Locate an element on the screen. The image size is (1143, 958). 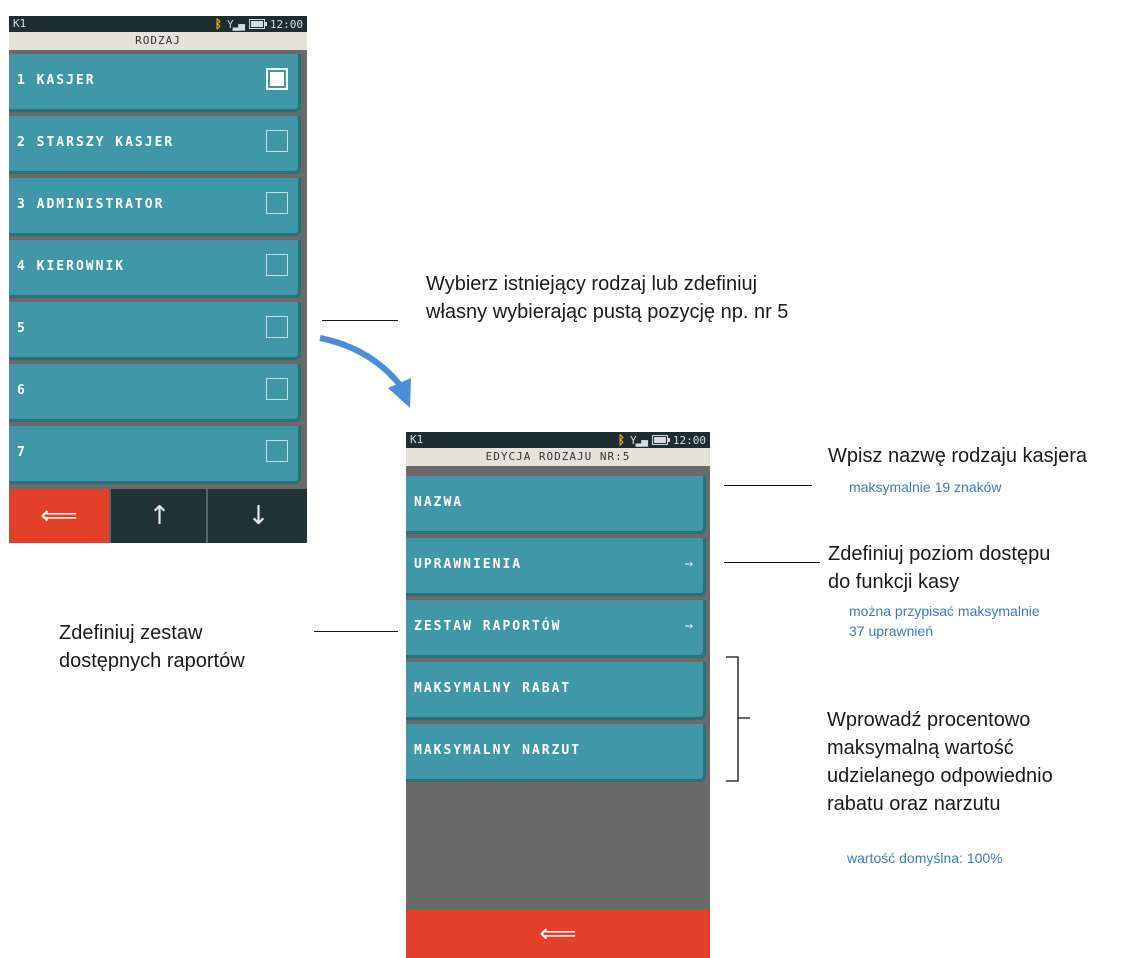
annotation-text: Zdefiniuj zestaw is located at coordinates (131, 633).